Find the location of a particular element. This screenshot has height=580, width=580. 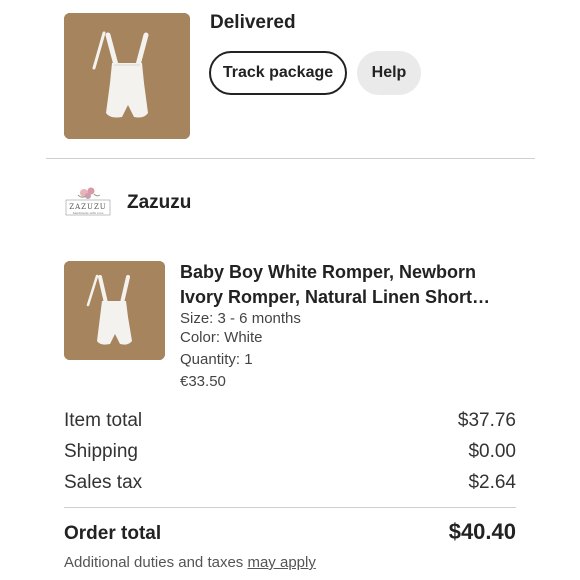

shipping-label: Shipping is located at coordinates (101, 451).